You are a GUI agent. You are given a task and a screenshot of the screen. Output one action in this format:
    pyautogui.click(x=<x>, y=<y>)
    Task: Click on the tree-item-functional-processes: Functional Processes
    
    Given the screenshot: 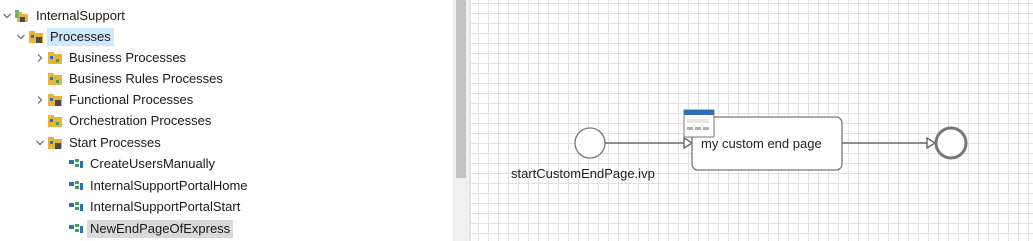 What is the action you would take?
    pyautogui.click(x=114, y=99)
    